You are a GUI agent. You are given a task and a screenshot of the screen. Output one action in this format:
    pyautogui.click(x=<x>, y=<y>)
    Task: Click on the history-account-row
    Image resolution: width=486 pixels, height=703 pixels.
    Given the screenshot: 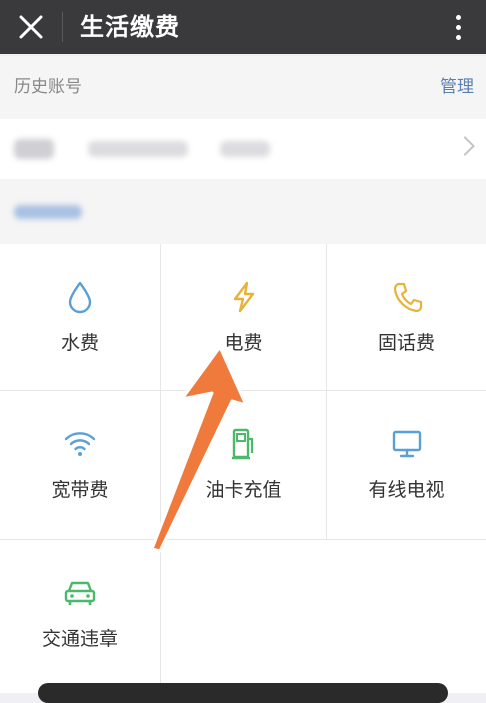 What is the action you would take?
    pyautogui.click(x=243, y=149)
    